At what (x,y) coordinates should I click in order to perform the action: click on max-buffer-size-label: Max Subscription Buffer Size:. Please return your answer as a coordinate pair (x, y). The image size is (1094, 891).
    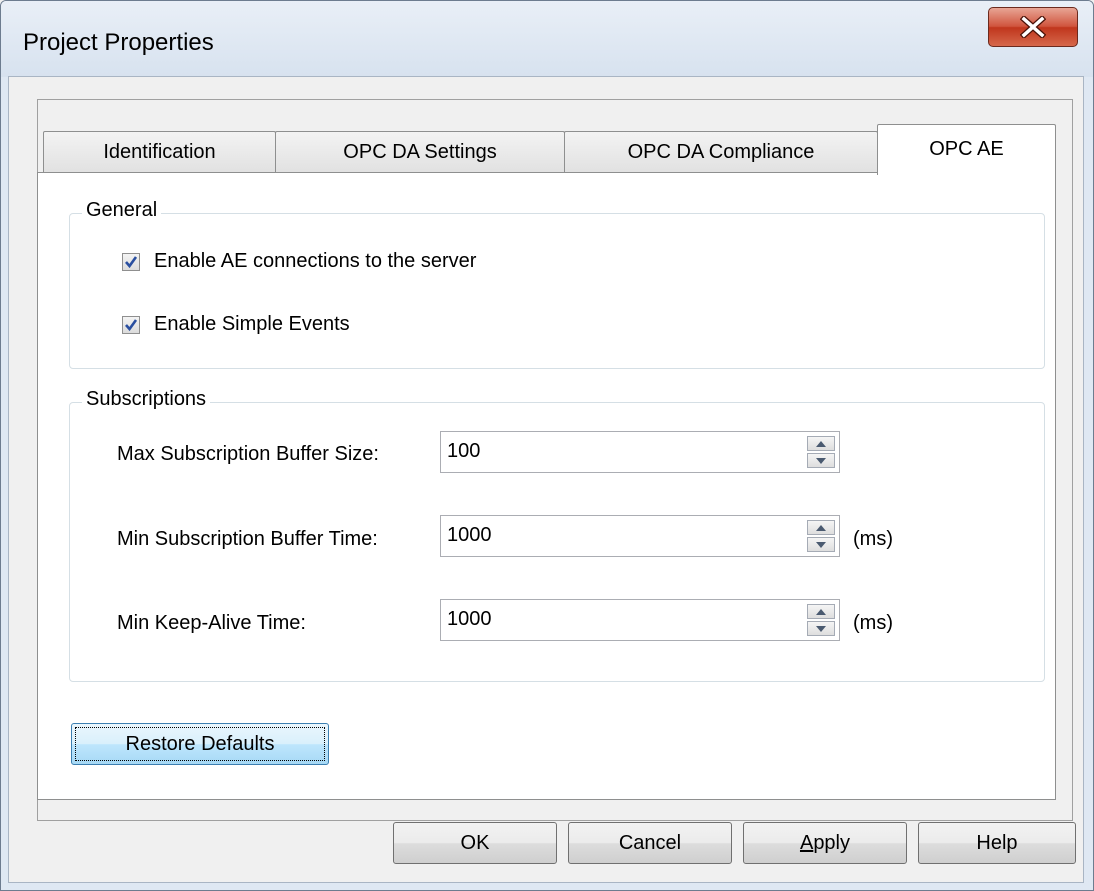
    Looking at the image, I should click on (248, 454).